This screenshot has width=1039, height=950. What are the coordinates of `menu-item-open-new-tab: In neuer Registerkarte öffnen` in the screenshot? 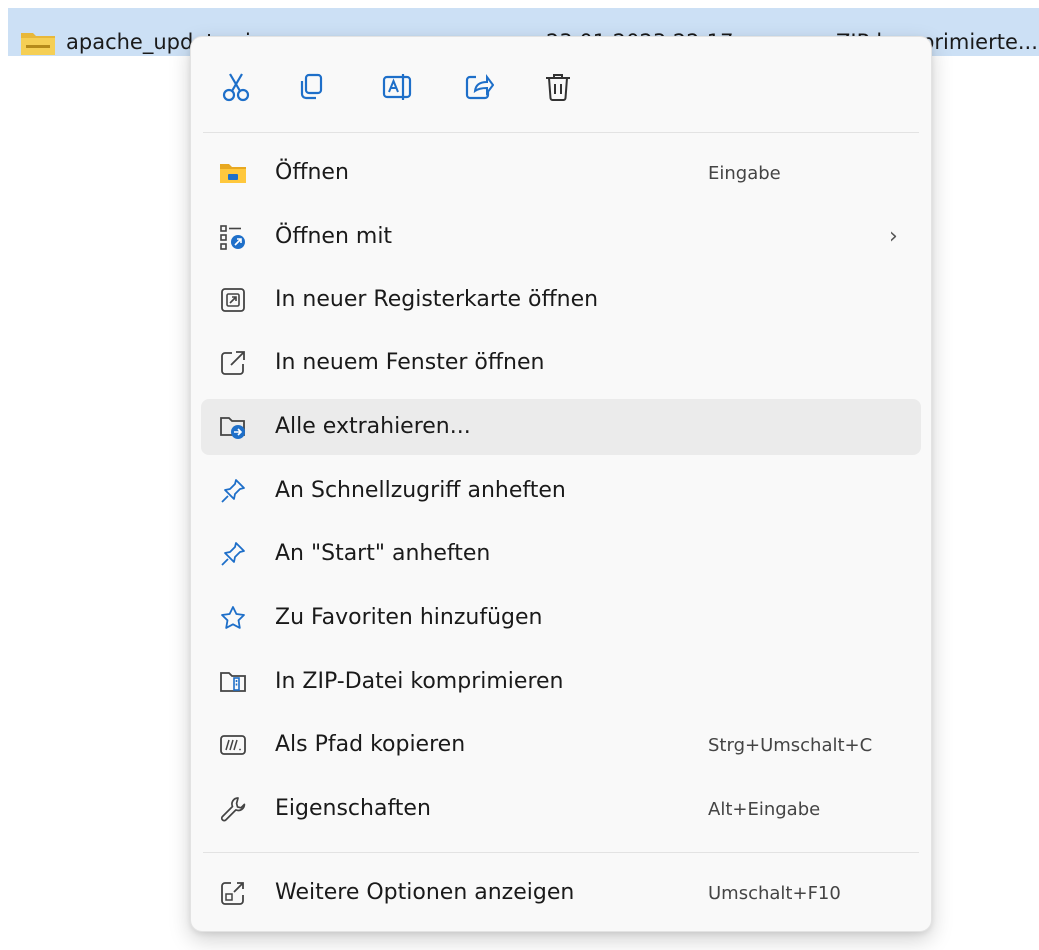 It's located at (561, 300).